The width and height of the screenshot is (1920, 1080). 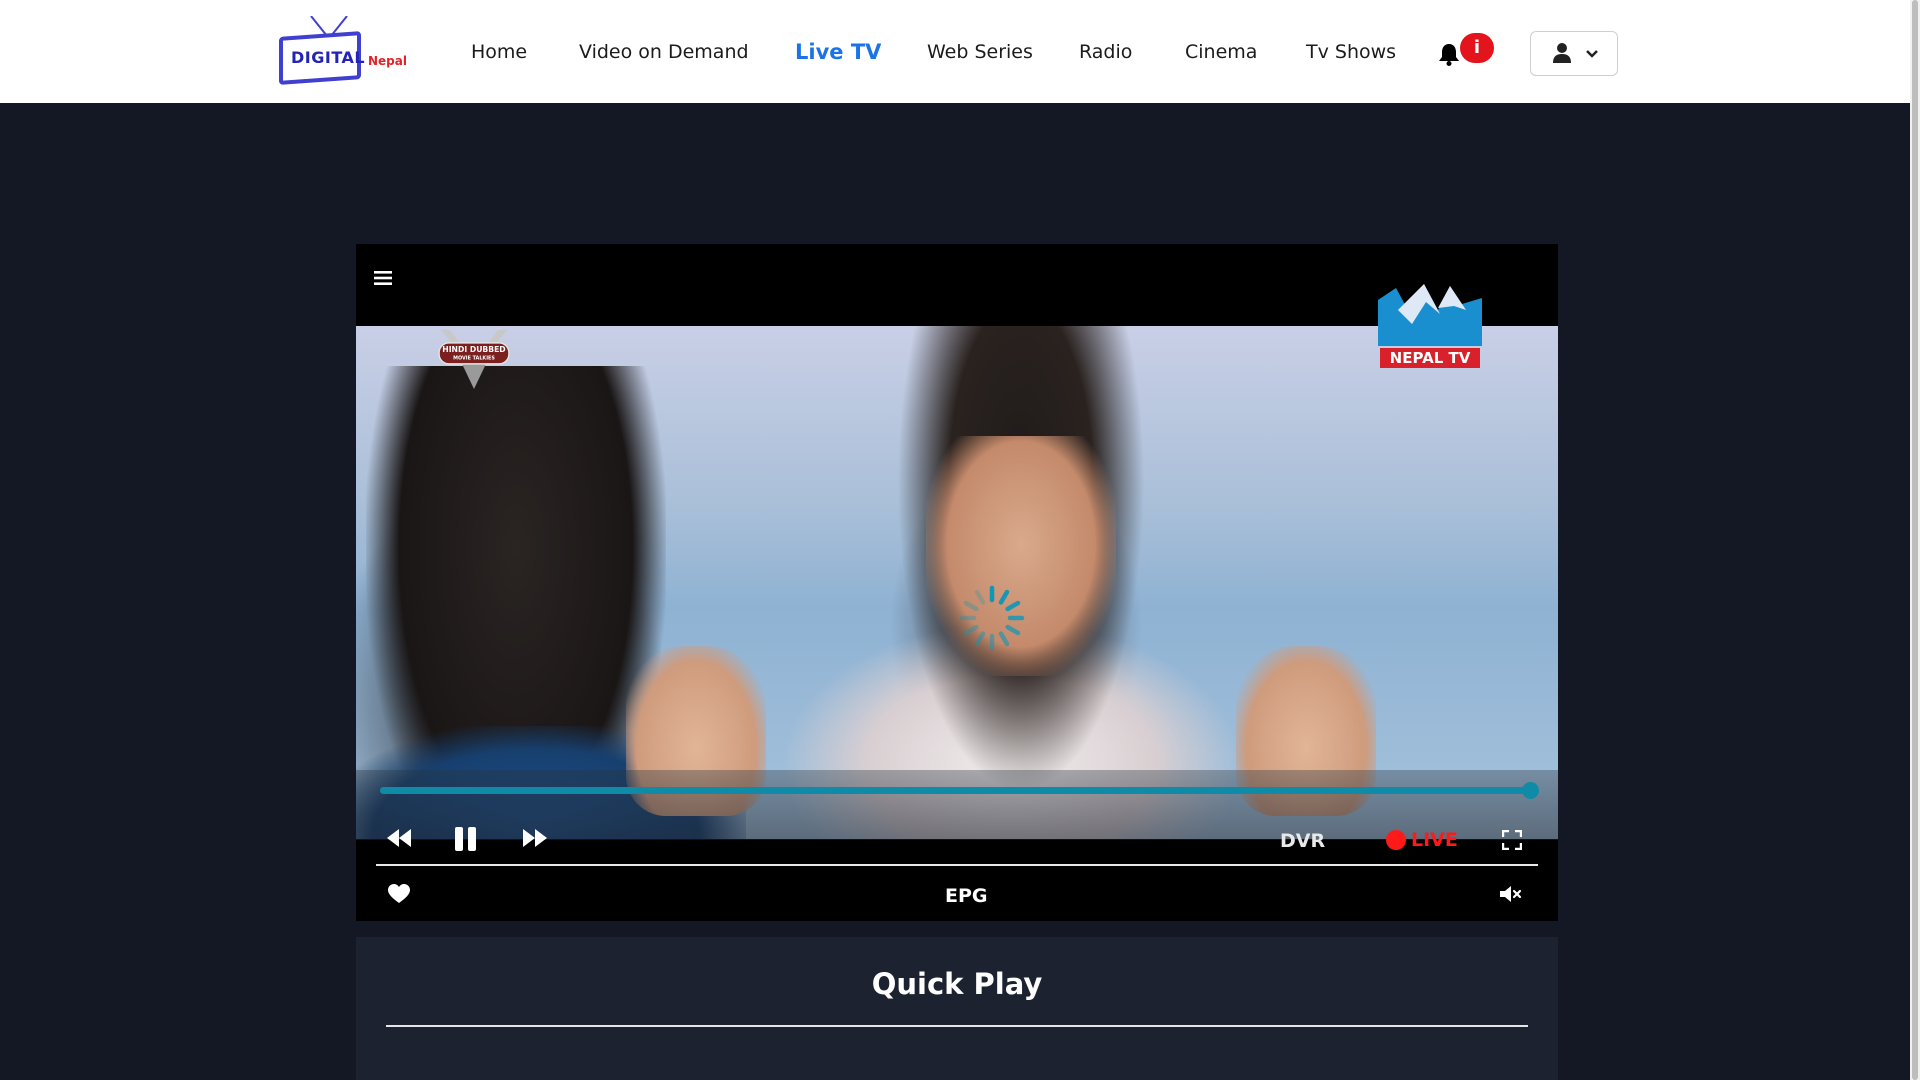 I want to click on seek-bar, so click(x=959, y=790).